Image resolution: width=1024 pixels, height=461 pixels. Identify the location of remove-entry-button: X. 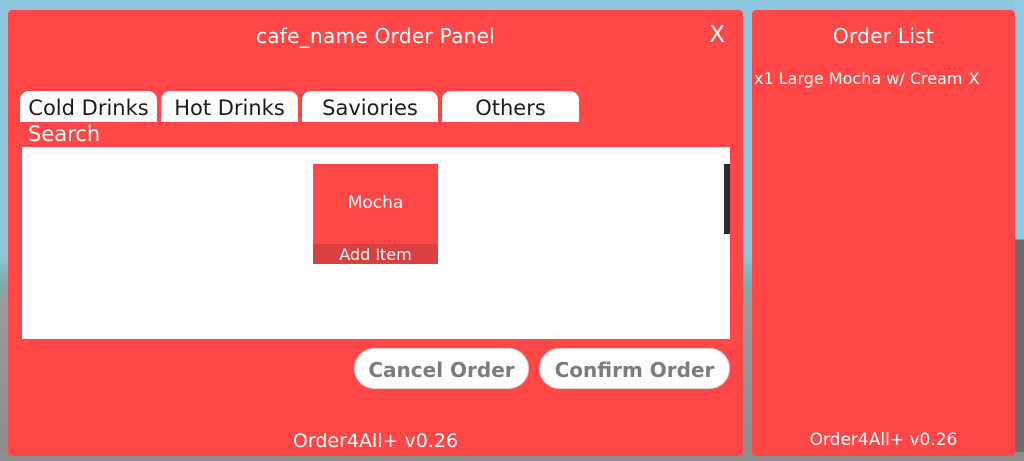
(973, 78).